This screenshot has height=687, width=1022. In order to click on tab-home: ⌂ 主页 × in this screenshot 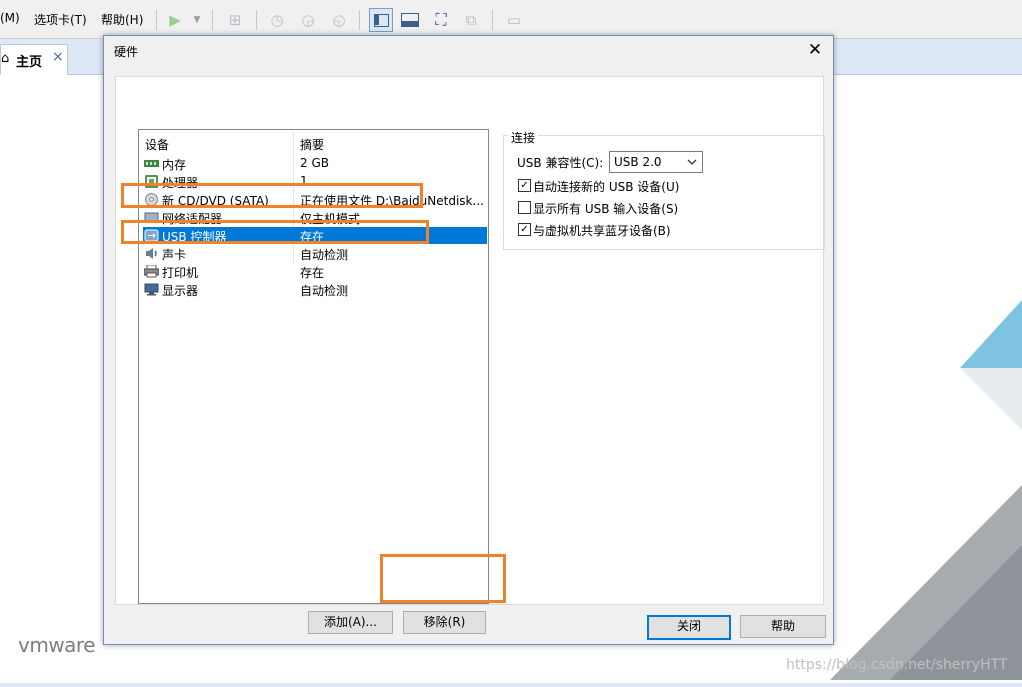, I will do `click(34, 59)`.